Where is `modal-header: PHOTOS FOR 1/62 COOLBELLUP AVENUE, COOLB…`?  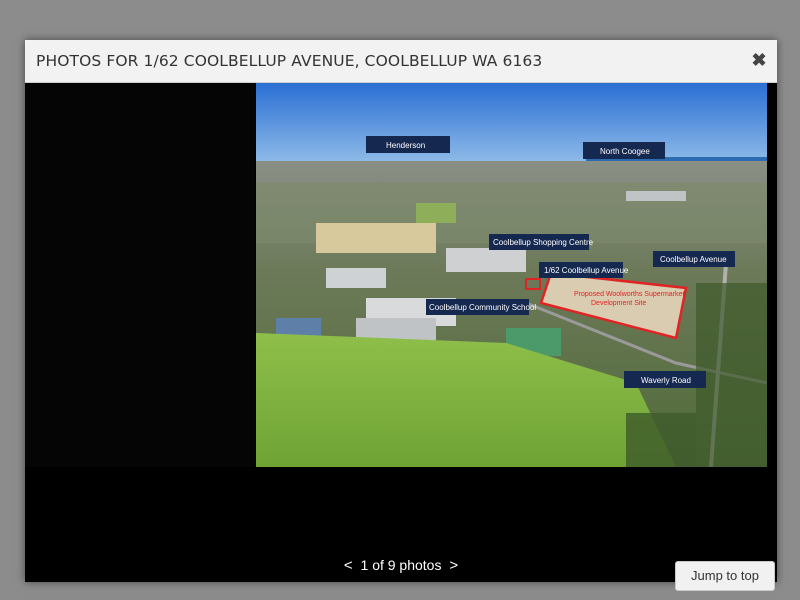
modal-header: PHOTOS FOR 1/62 COOLBELLUP AVENUE, COOLB… is located at coordinates (401, 61).